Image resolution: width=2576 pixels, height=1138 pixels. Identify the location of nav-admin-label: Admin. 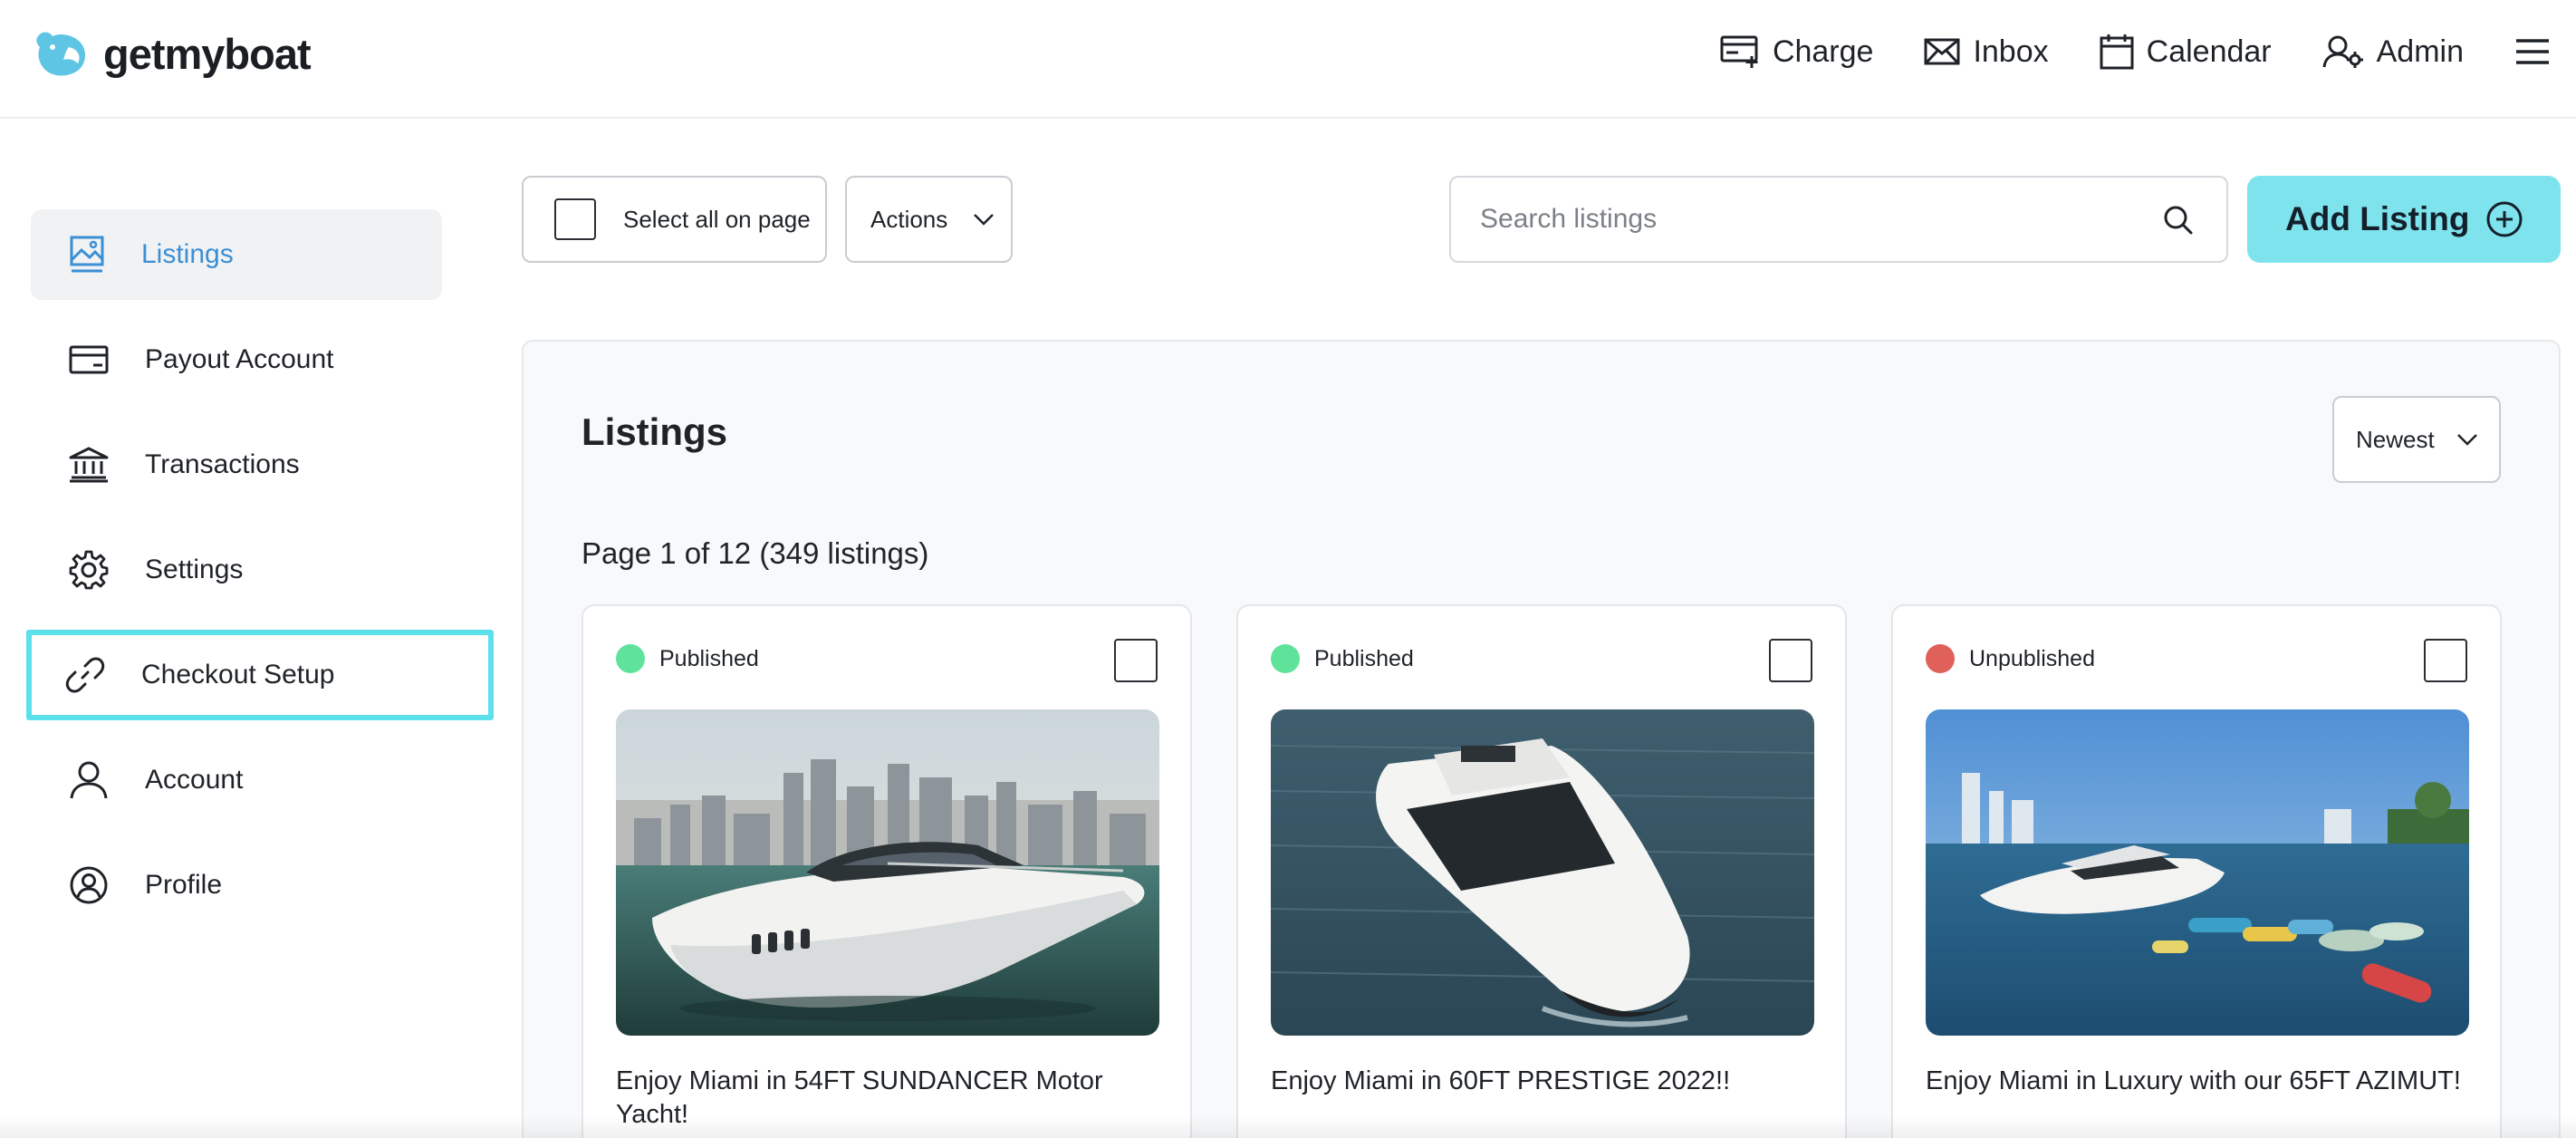
(2420, 51).